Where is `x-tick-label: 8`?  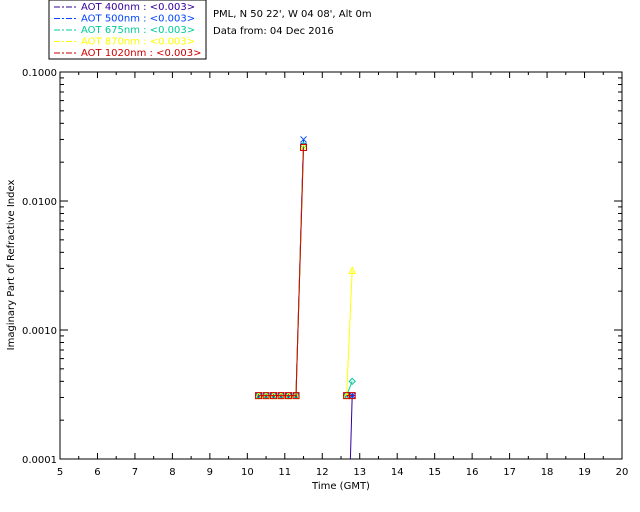 x-tick-label: 8 is located at coordinates (172, 472).